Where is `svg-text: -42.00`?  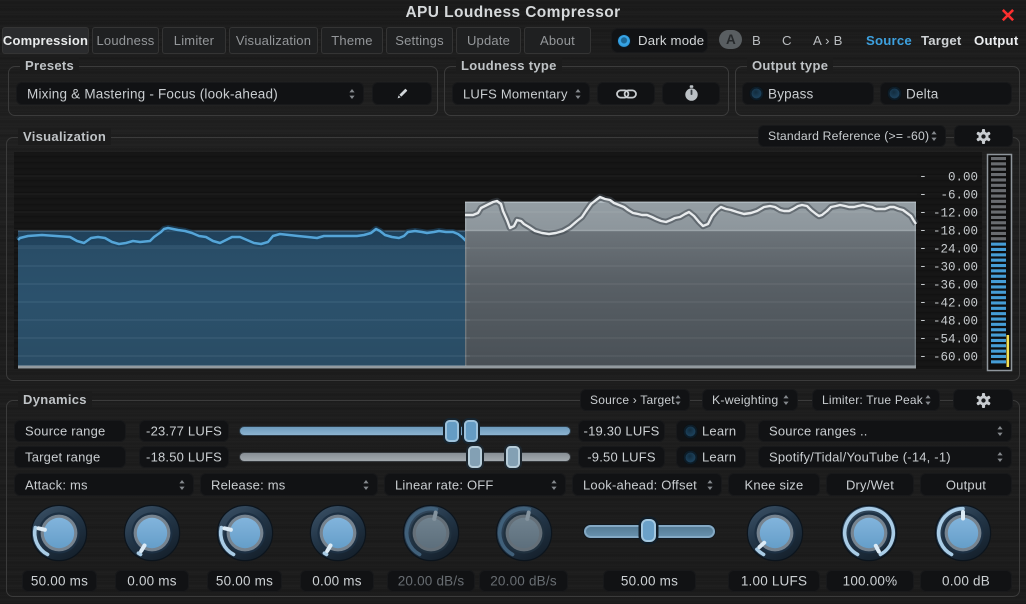 svg-text: -42.00 is located at coordinates (955, 304).